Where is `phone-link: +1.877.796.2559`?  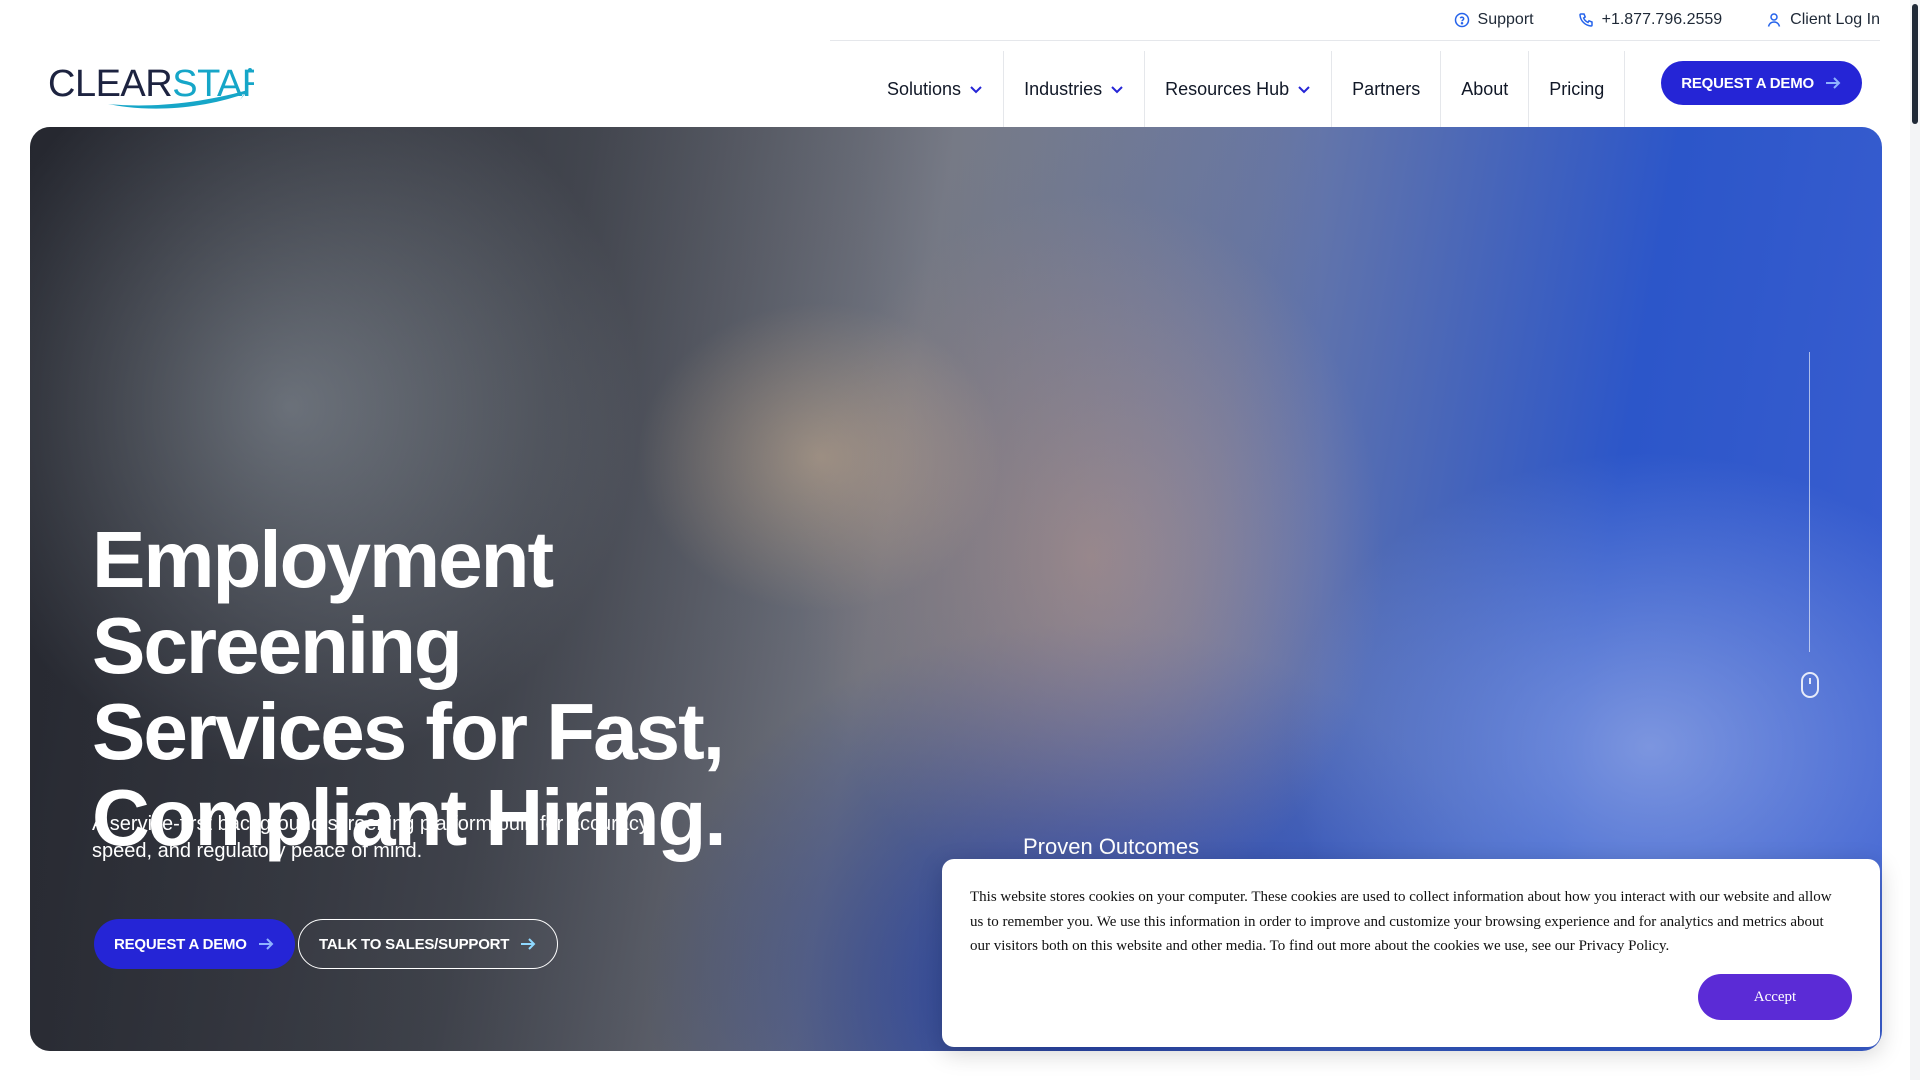 phone-link: +1.877.796.2559 is located at coordinates (1650, 20).